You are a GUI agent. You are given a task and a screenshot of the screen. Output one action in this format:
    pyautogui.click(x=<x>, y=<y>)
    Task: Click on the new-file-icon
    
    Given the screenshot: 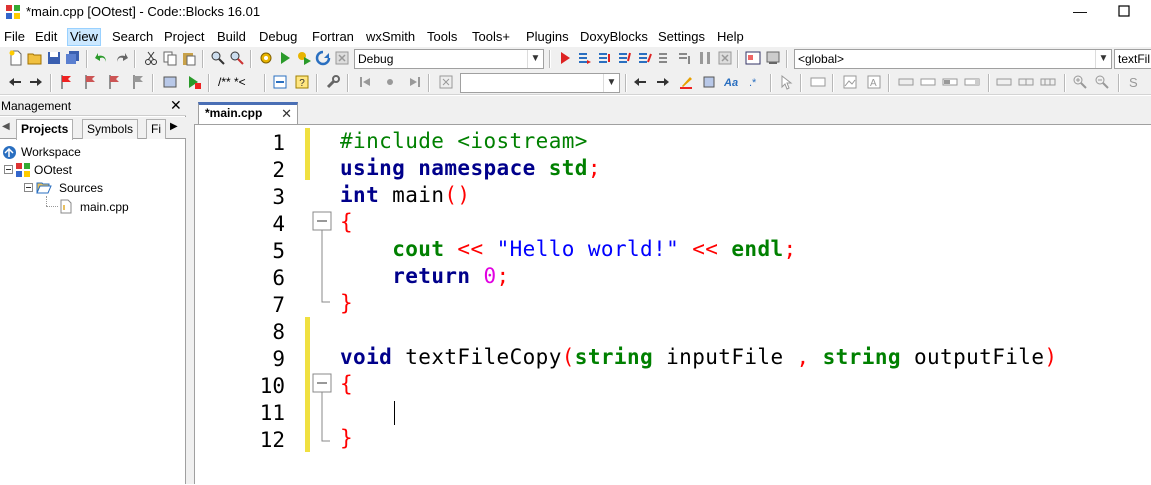 What is the action you would take?
    pyautogui.click(x=16, y=58)
    